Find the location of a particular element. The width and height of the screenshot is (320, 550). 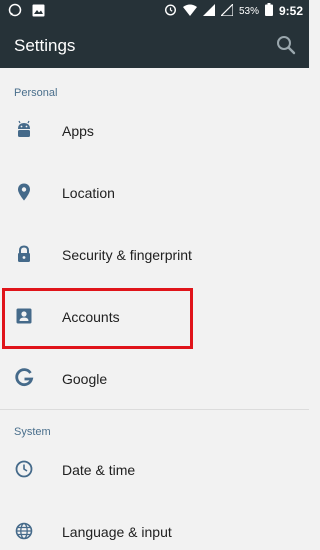

android-icon is located at coordinates (24, 130).